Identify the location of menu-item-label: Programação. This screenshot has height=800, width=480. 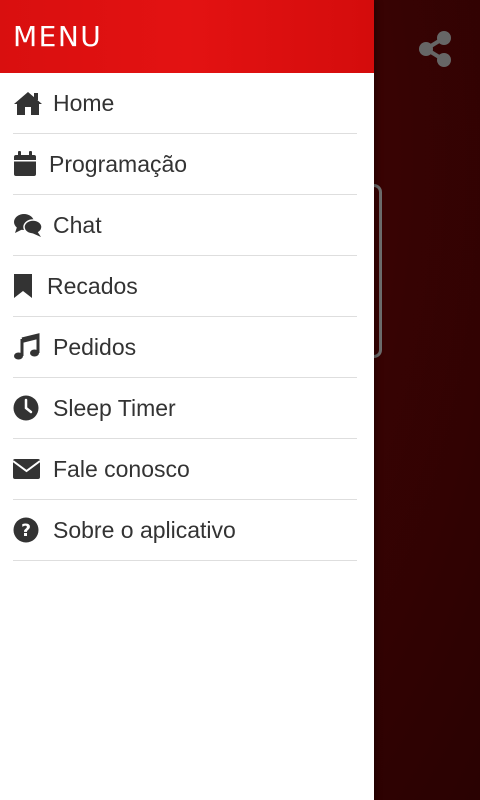
(118, 163).